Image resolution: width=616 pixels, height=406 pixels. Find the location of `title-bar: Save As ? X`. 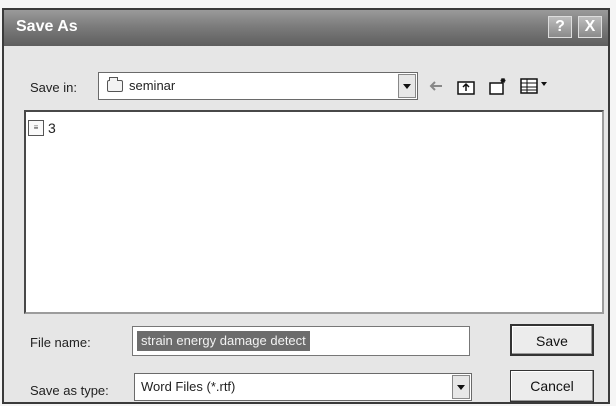

title-bar: Save As ? X is located at coordinates (306, 28).